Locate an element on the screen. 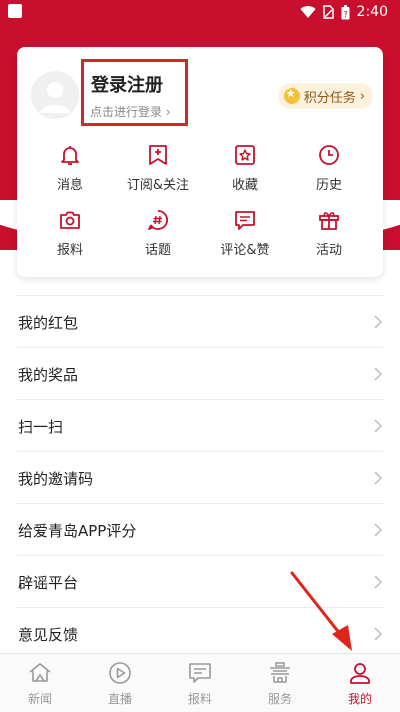 The height and width of the screenshot is (712, 400). hashtag-icon is located at coordinates (158, 220).